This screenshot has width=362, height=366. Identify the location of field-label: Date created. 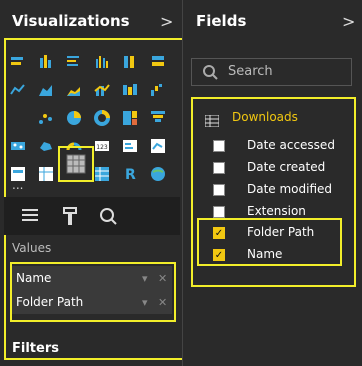
(286, 167).